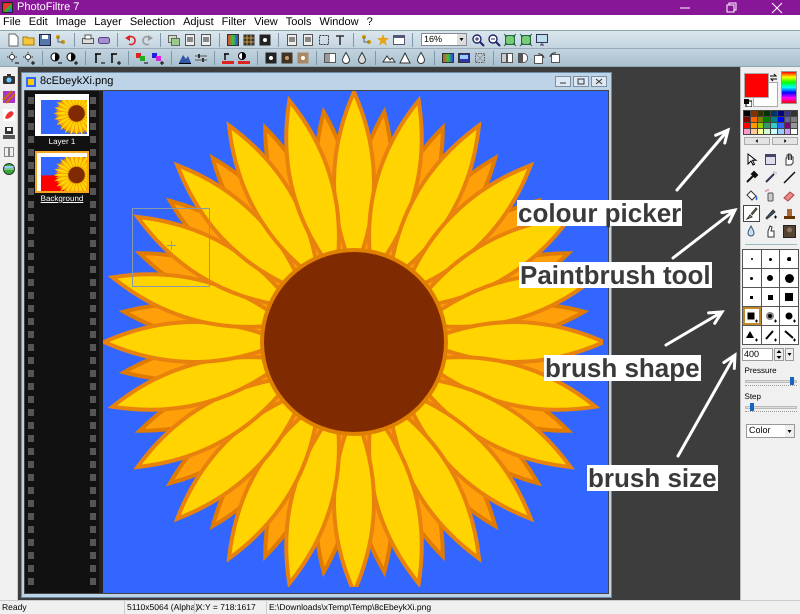  What do you see at coordinates (38, 22) in the screenshot?
I see `menu-item: Edit` at bounding box center [38, 22].